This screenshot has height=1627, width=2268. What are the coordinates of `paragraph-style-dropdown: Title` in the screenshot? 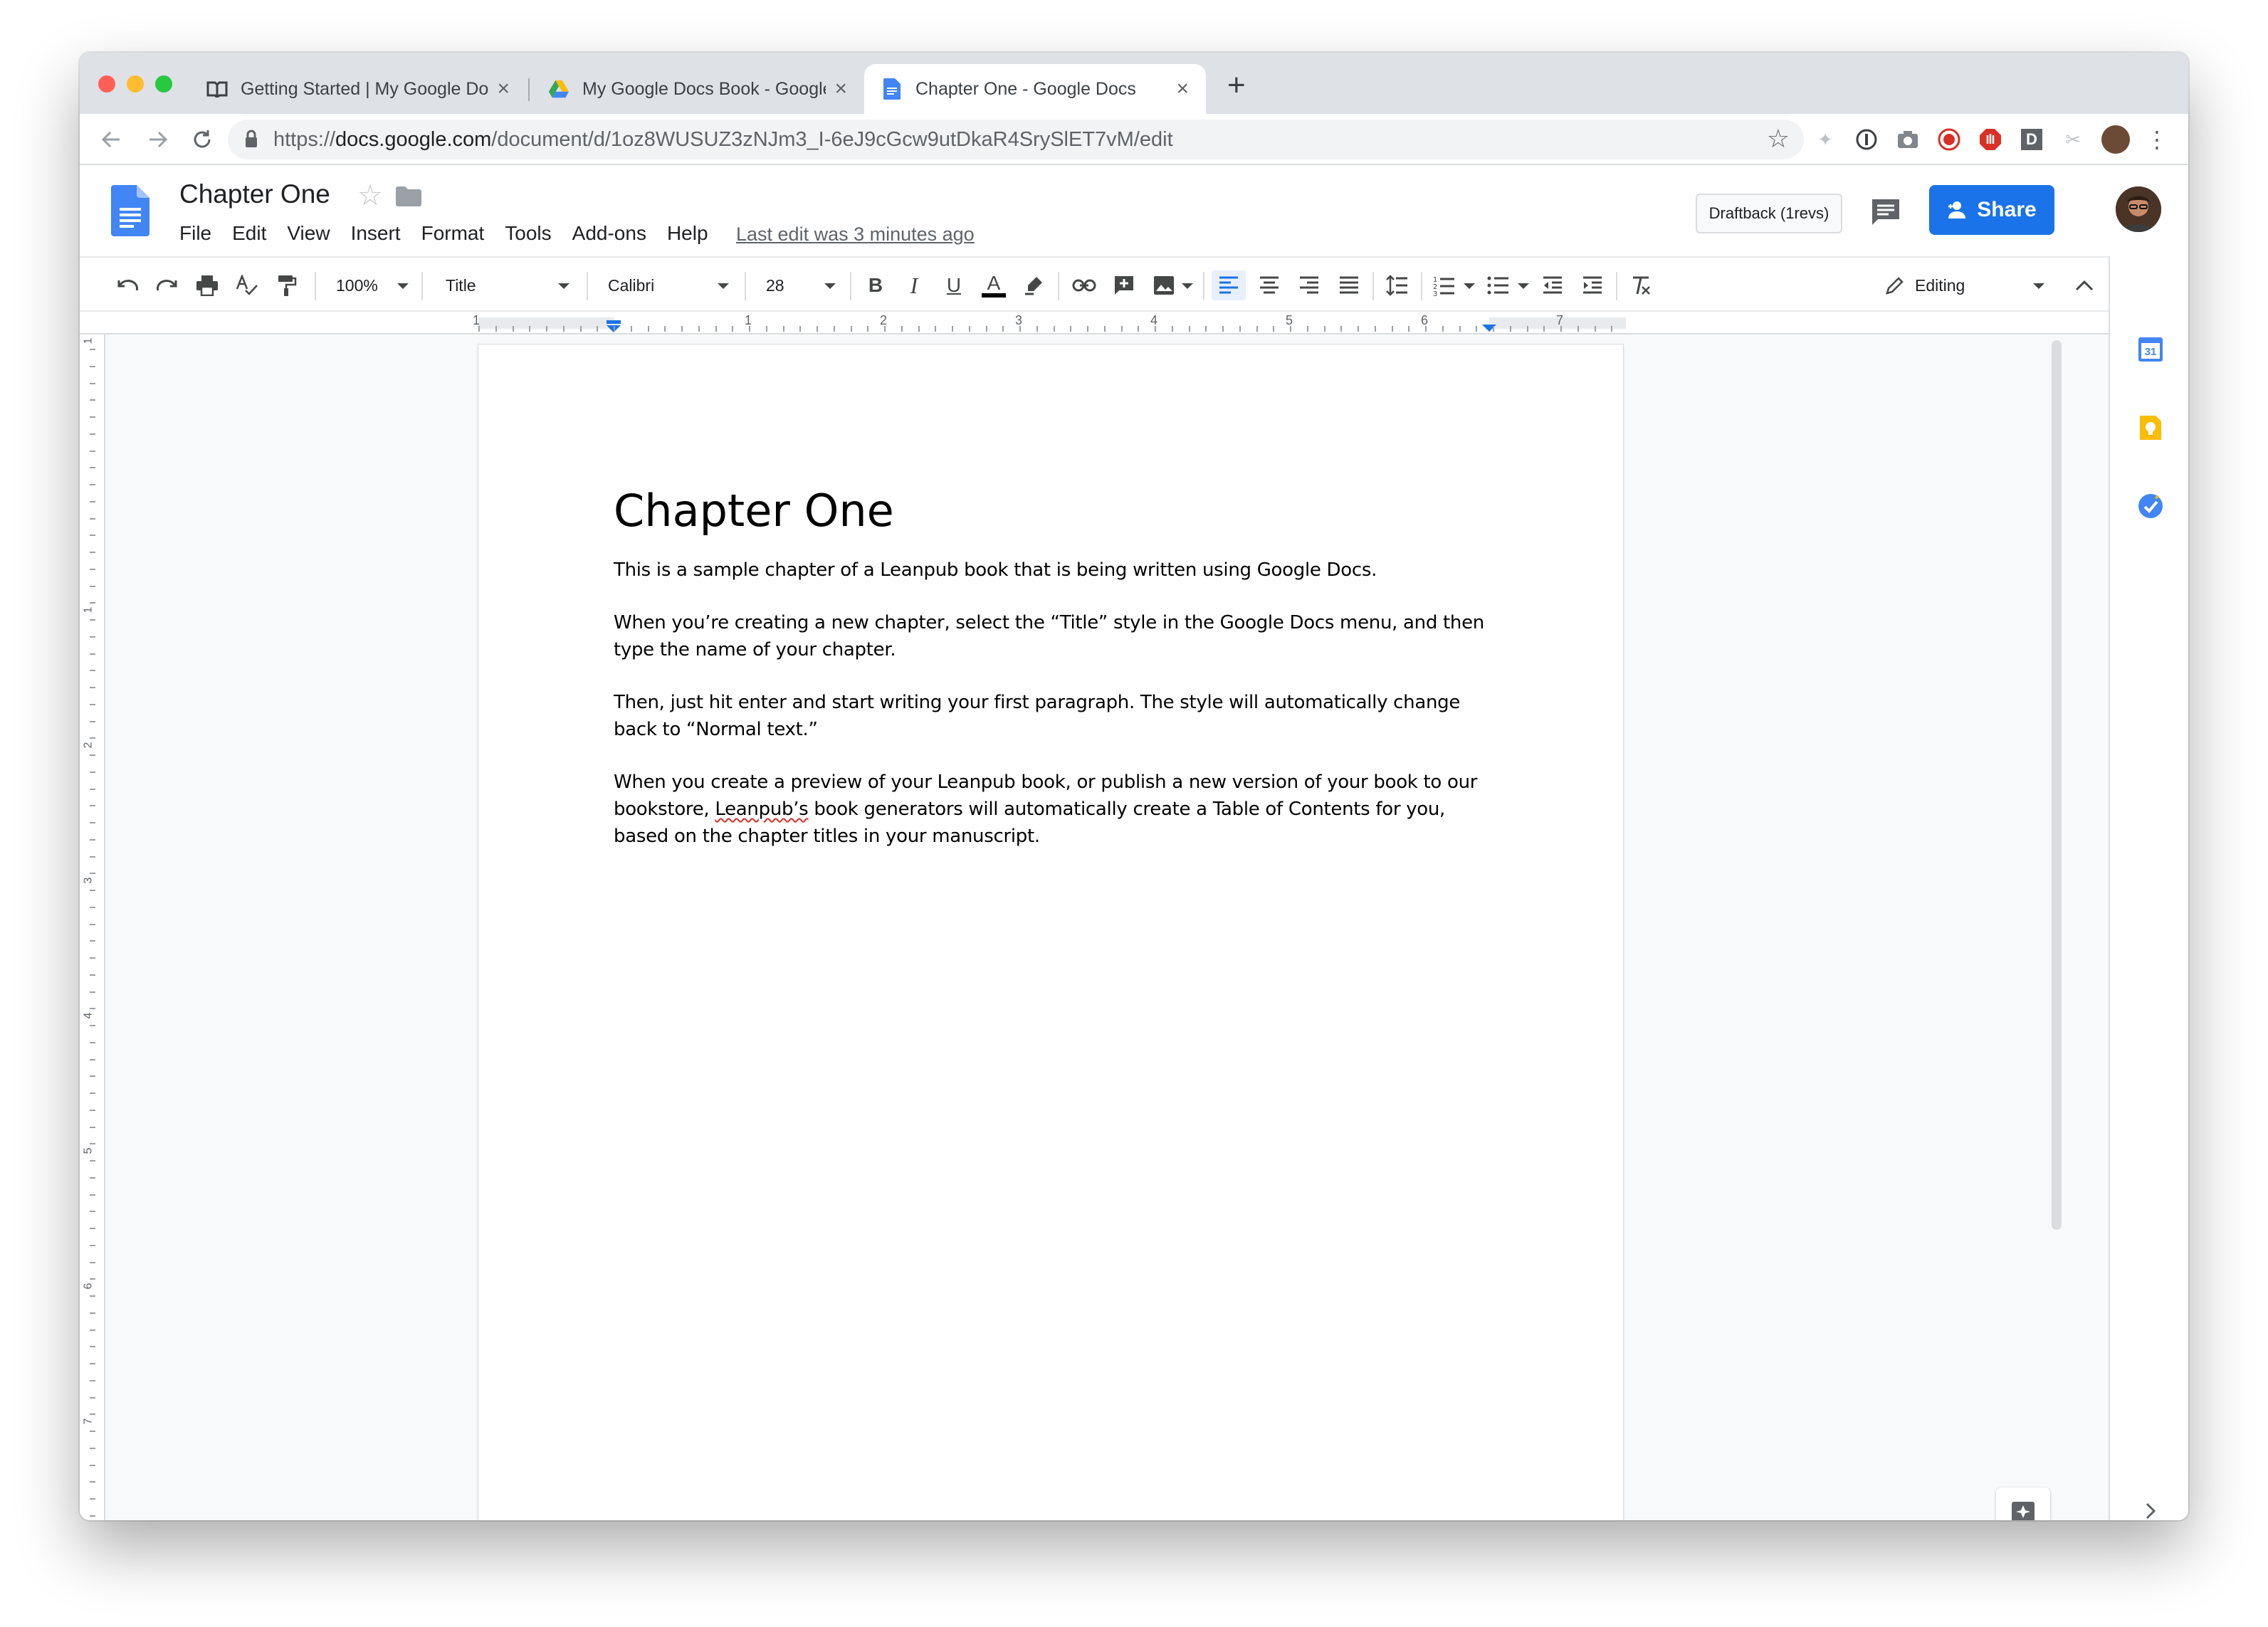 It's located at (510, 285).